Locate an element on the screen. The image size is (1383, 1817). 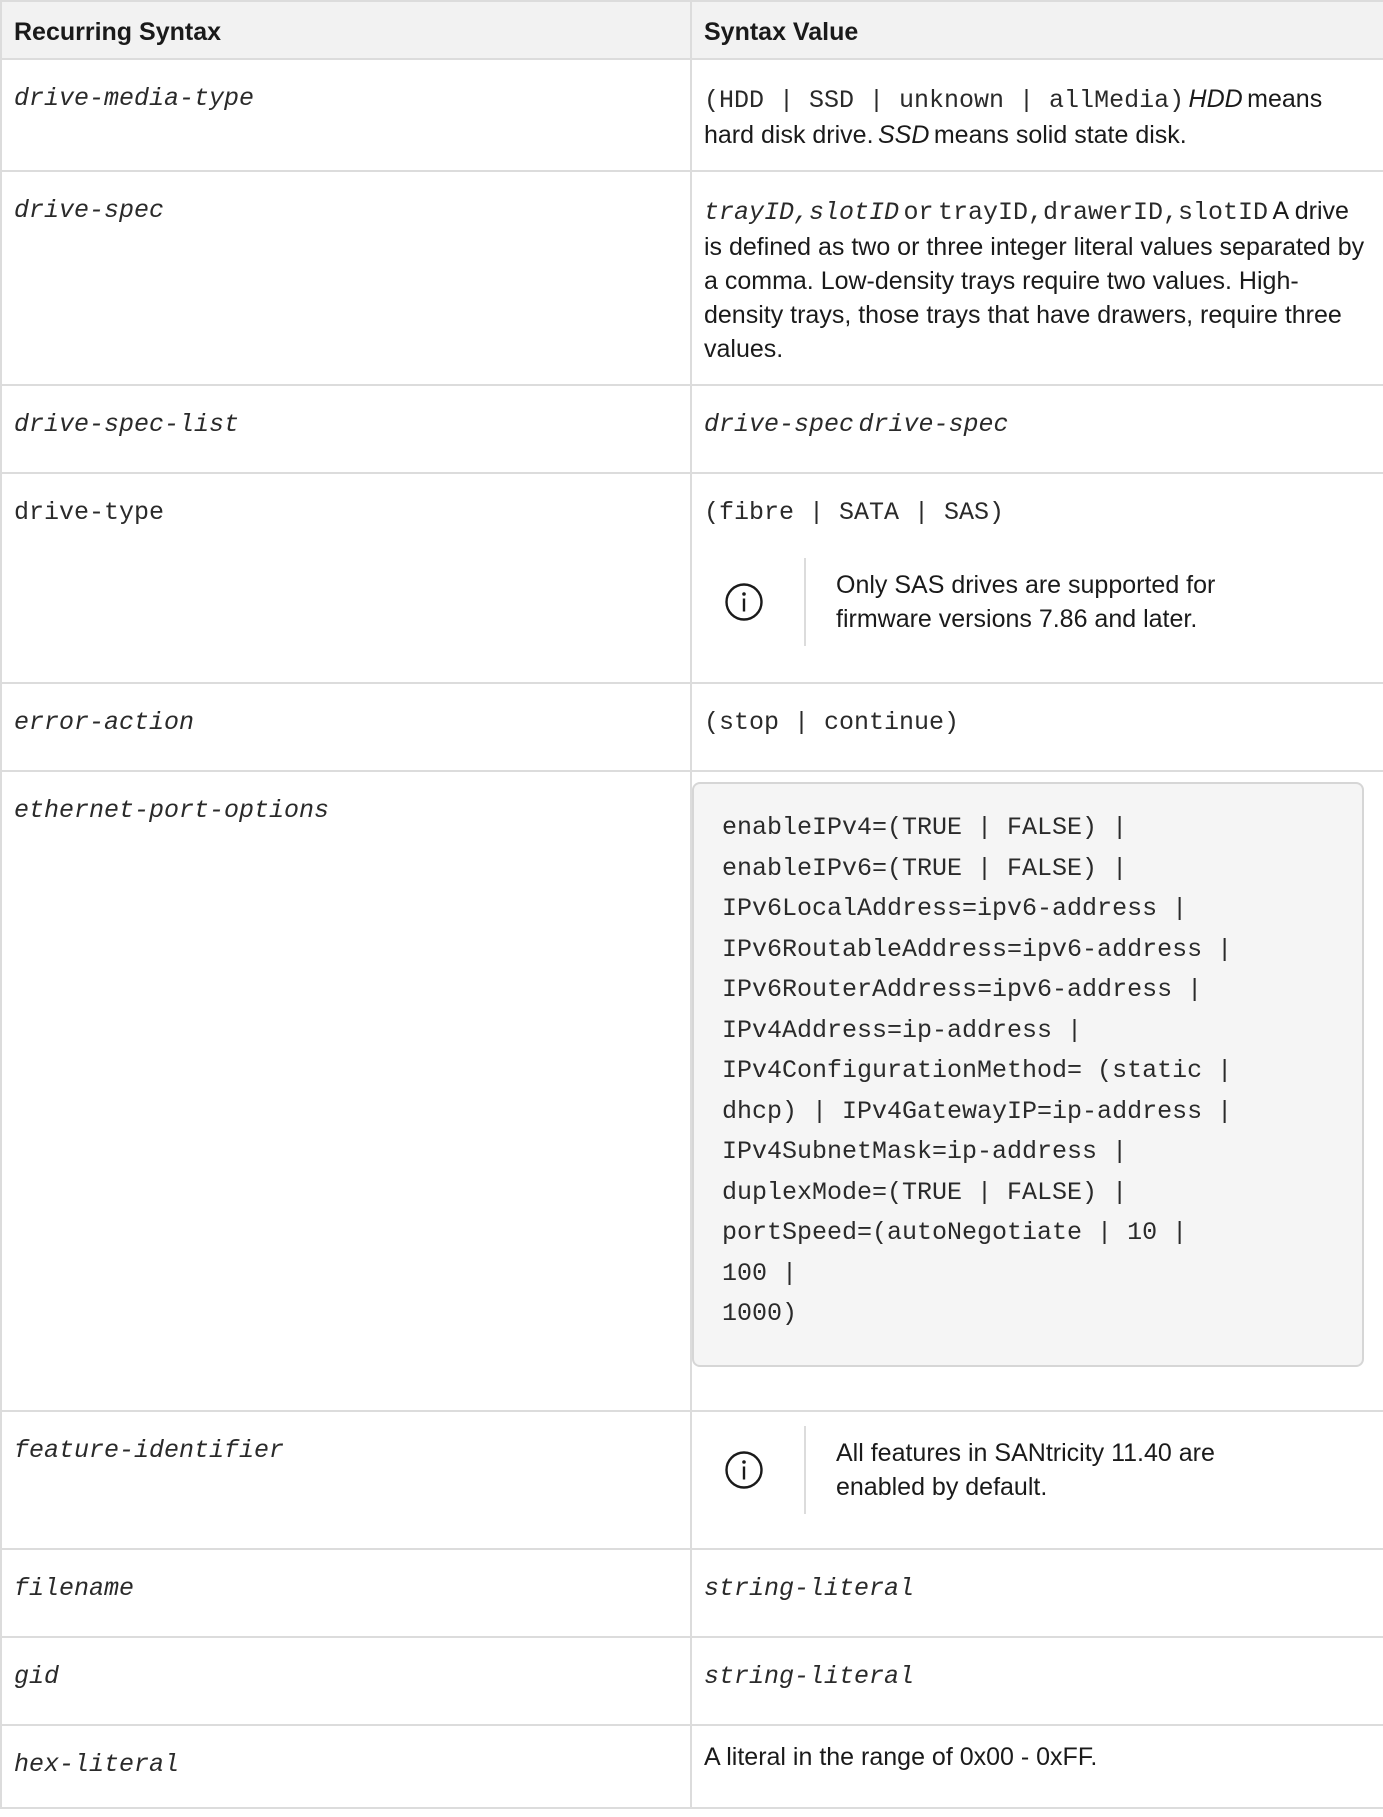
syntax-name-cell: filename is located at coordinates (346, 1593).